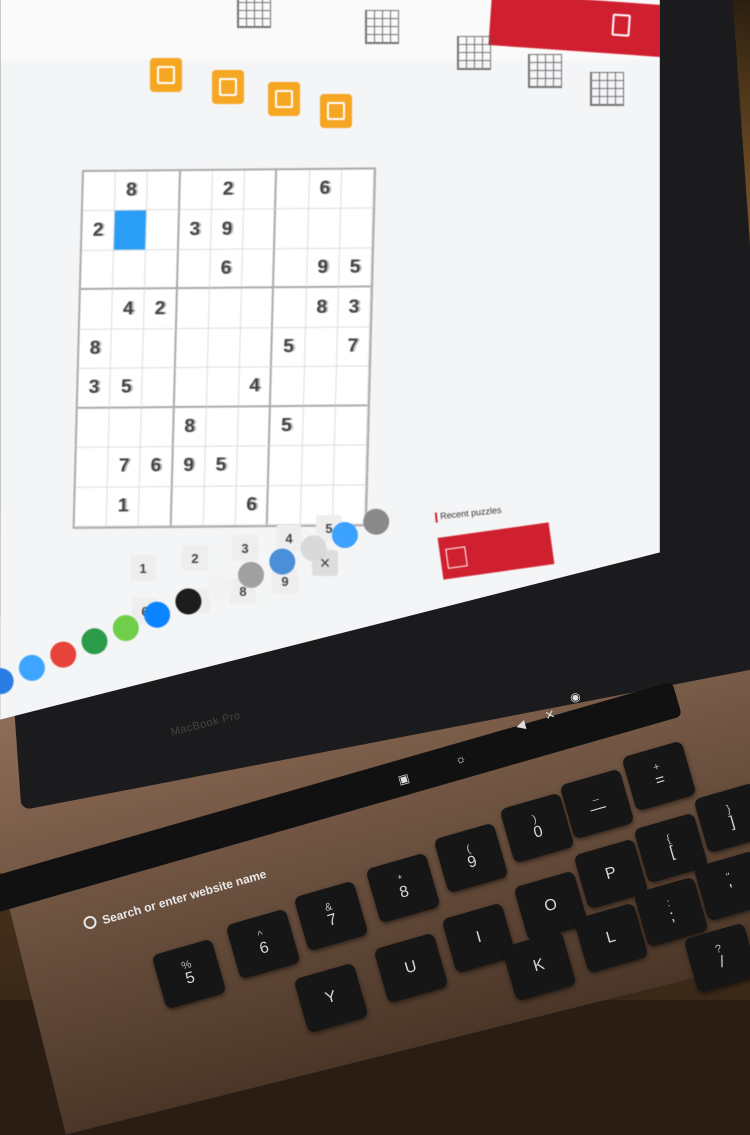 The image size is (750, 1135). I want to click on key-primary-label: 8, so click(404, 893).